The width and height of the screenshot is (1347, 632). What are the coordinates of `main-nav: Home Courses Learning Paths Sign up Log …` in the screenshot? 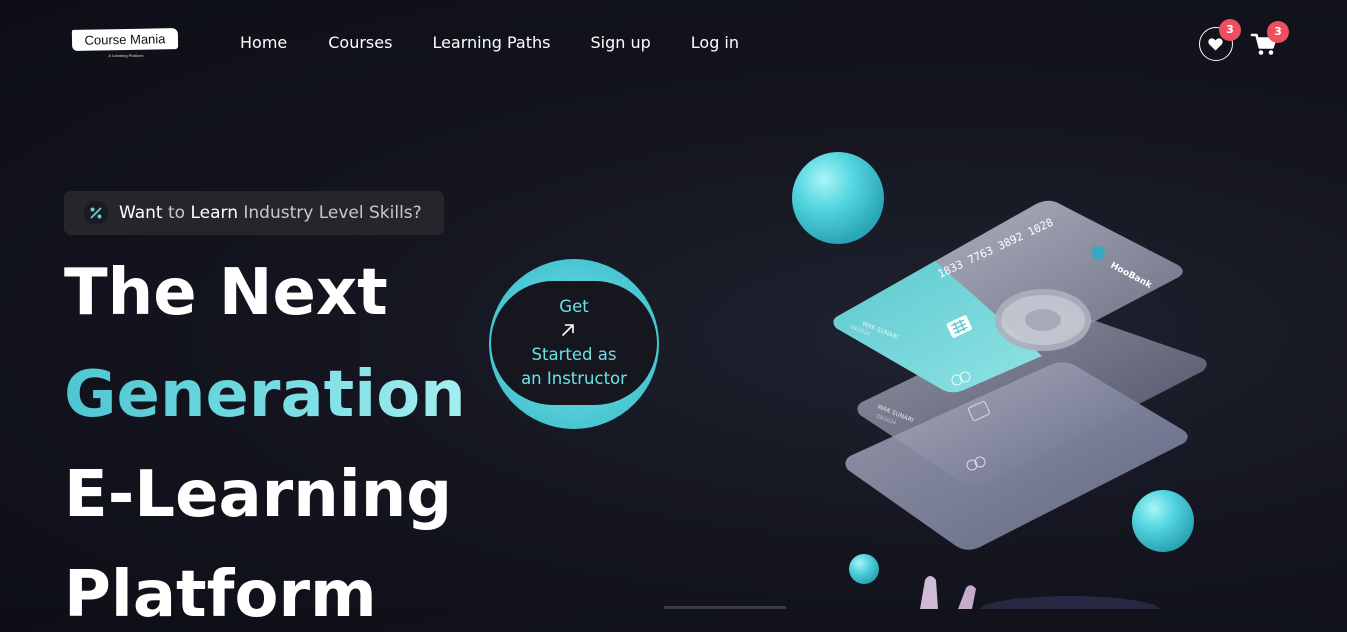 It's located at (509, 42).